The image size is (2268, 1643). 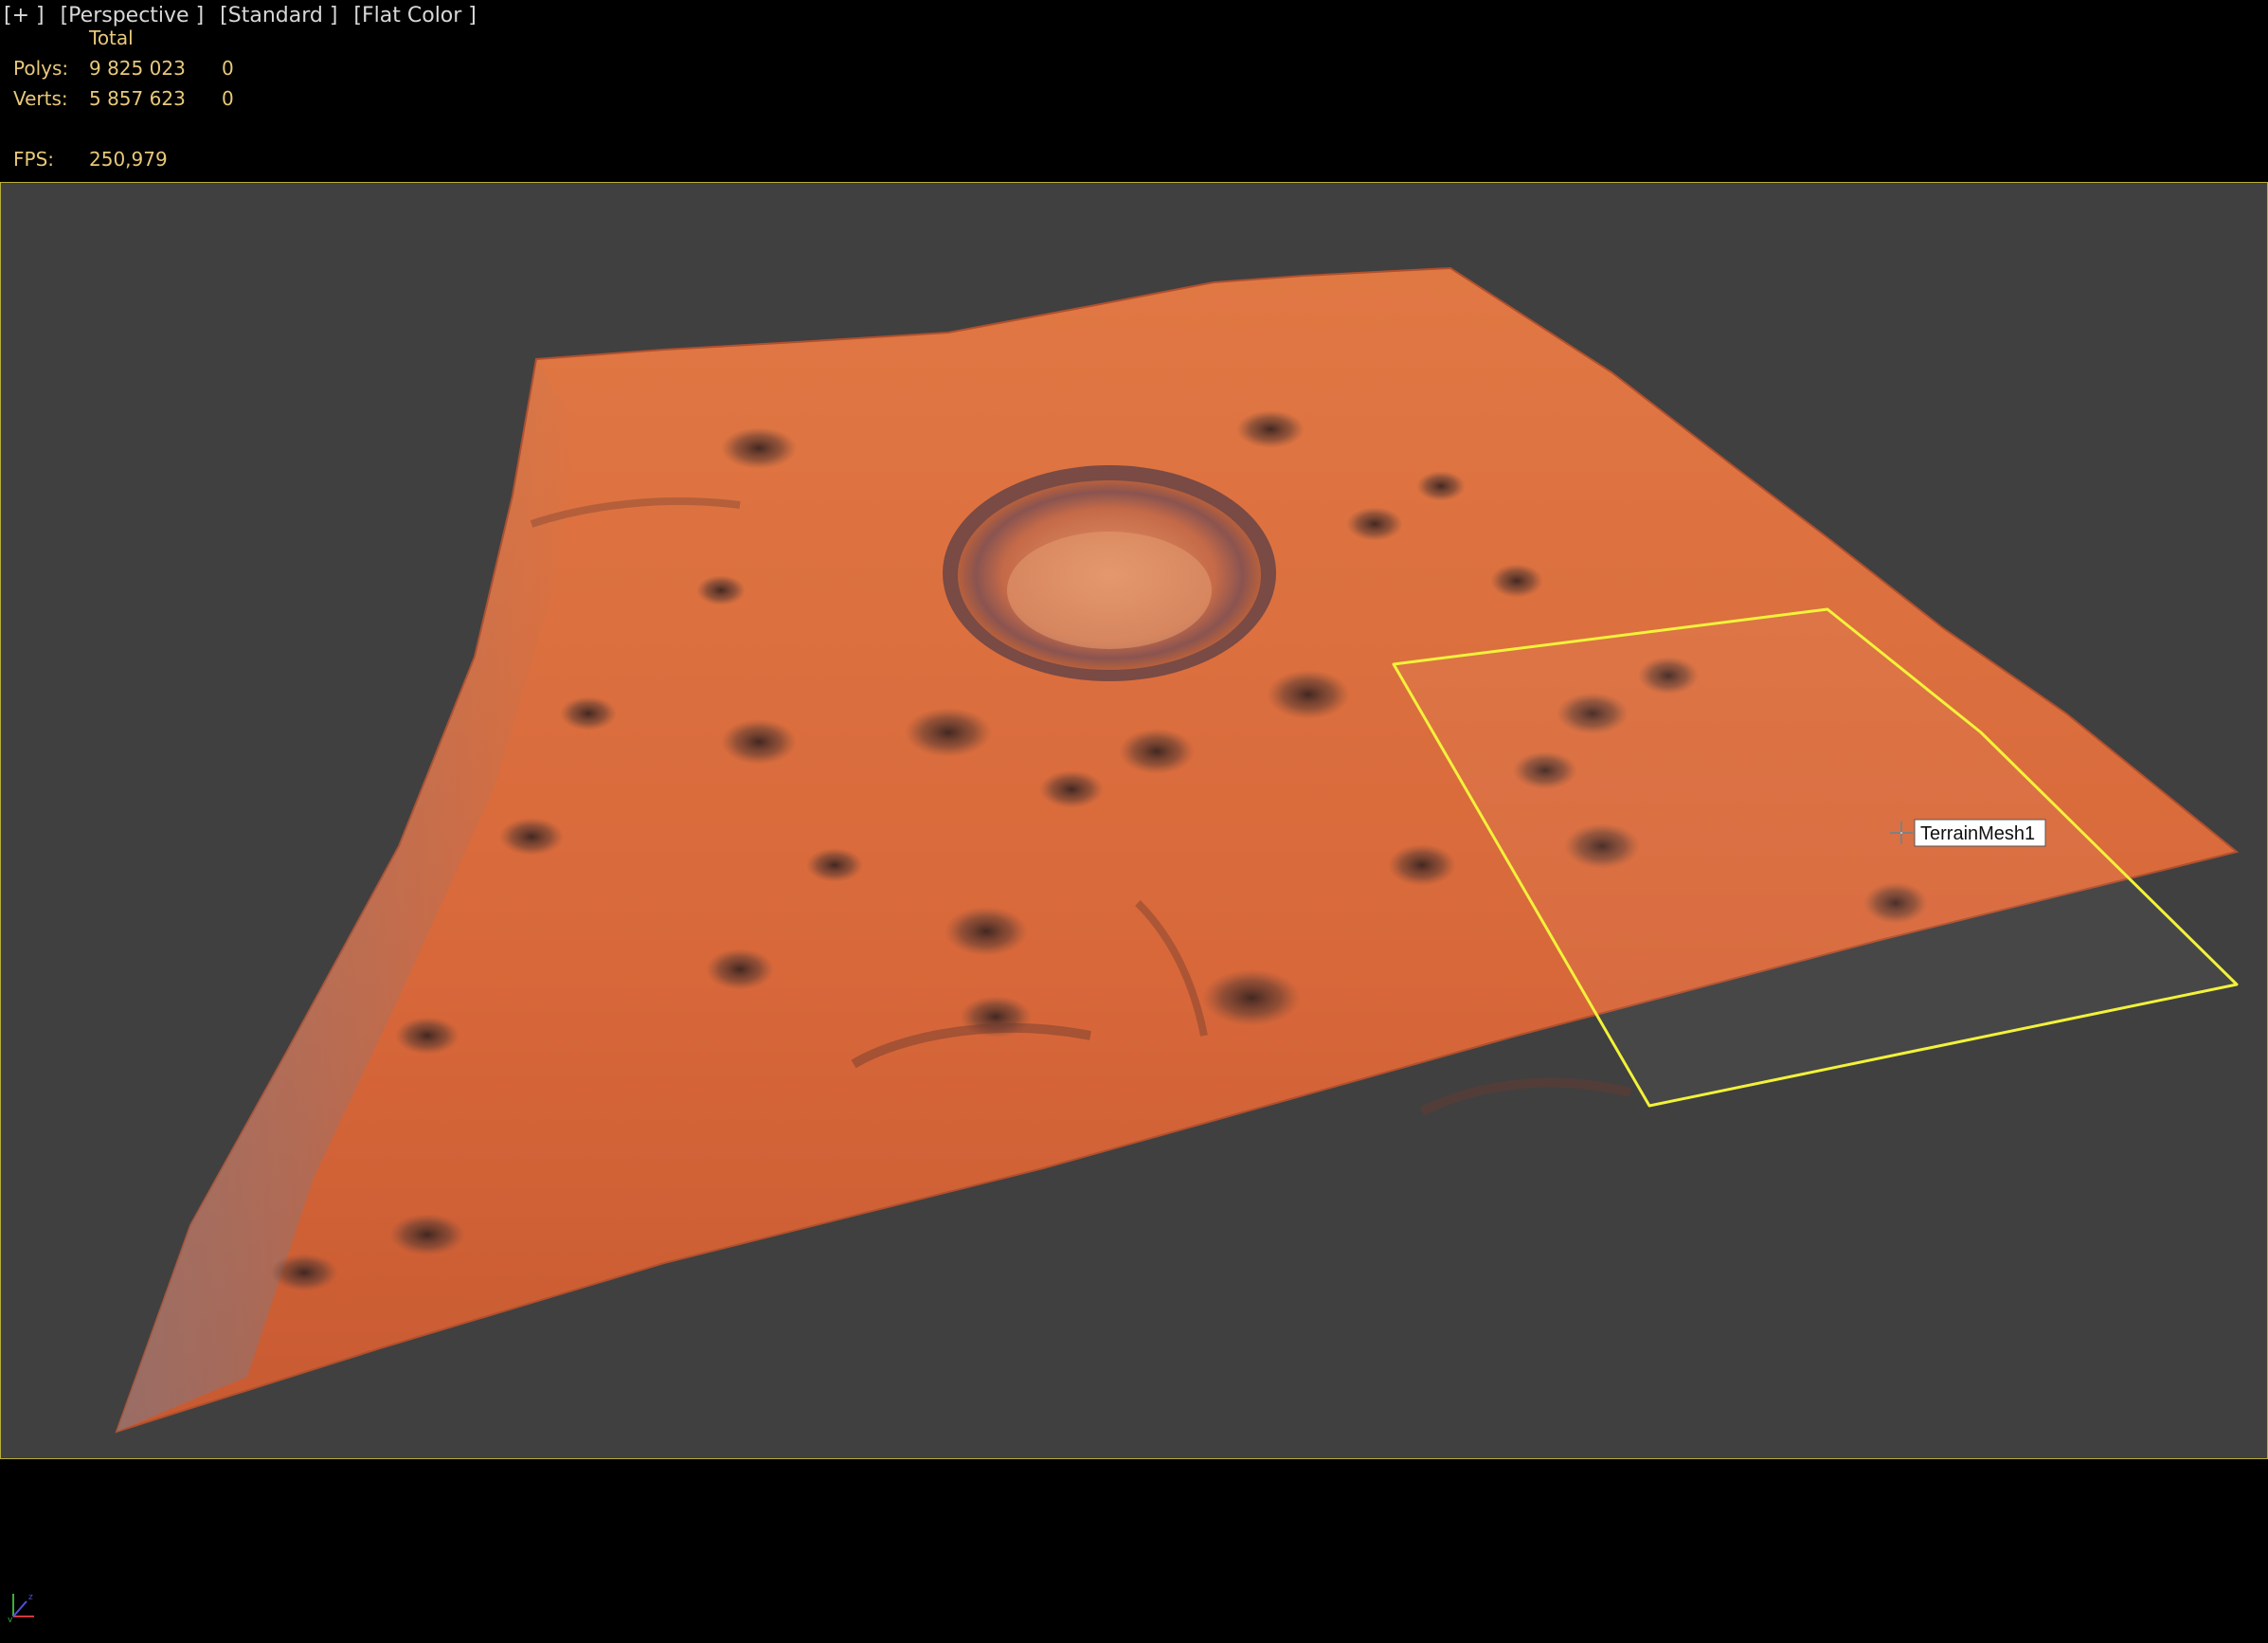 What do you see at coordinates (24, 1604) in the screenshot?
I see `axis-gizmo-icon: y z` at bounding box center [24, 1604].